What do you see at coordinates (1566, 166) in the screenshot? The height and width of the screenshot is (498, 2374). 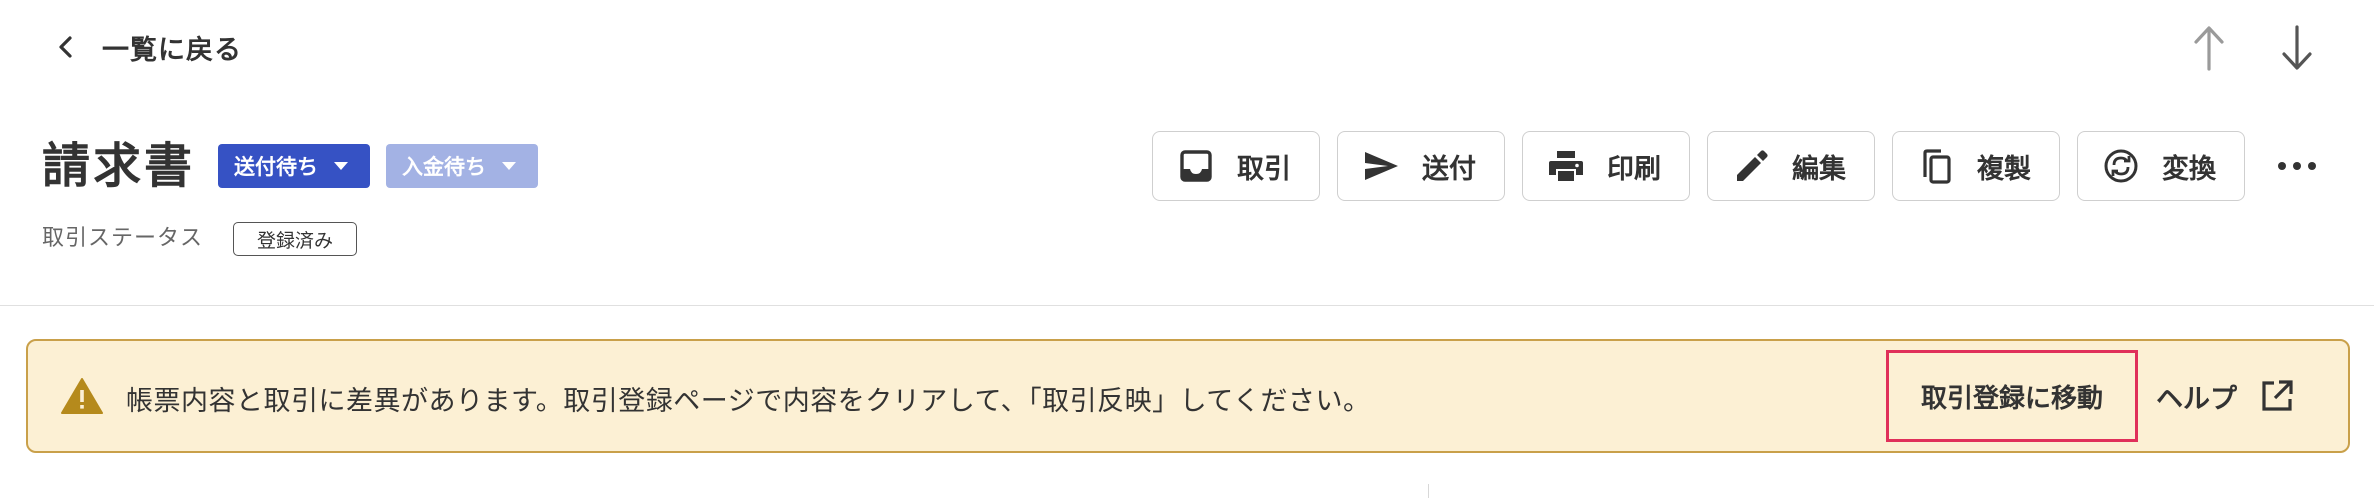 I see `print-icon` at bounding box center [1566, 166].